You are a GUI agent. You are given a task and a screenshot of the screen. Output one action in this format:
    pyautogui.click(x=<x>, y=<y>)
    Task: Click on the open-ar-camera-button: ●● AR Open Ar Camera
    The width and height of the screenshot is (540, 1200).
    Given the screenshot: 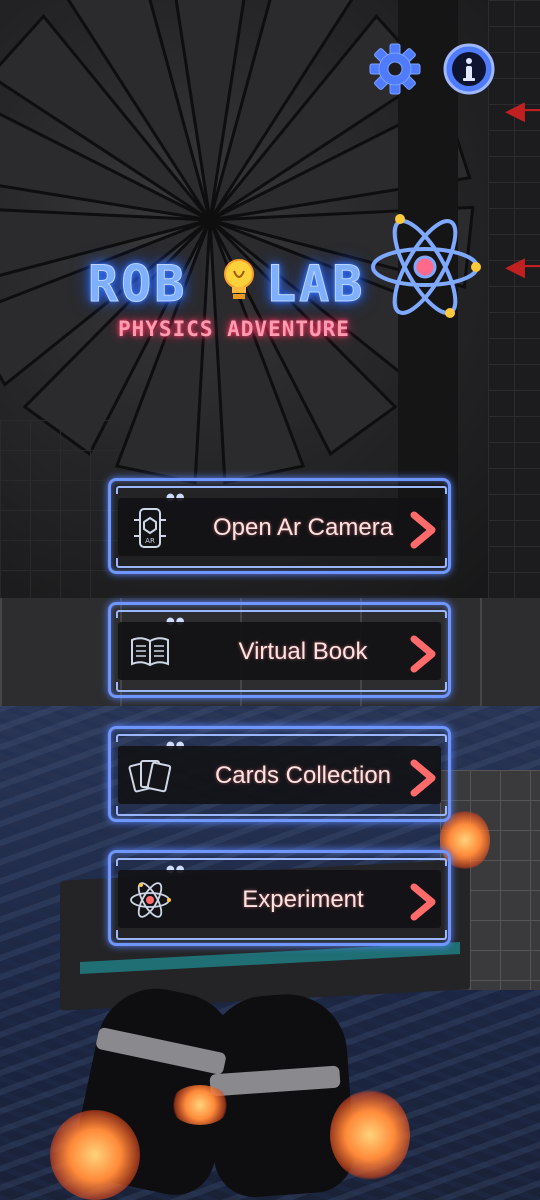 What is the action you would take?
    pyautogui.click(x=279, y=526)
    